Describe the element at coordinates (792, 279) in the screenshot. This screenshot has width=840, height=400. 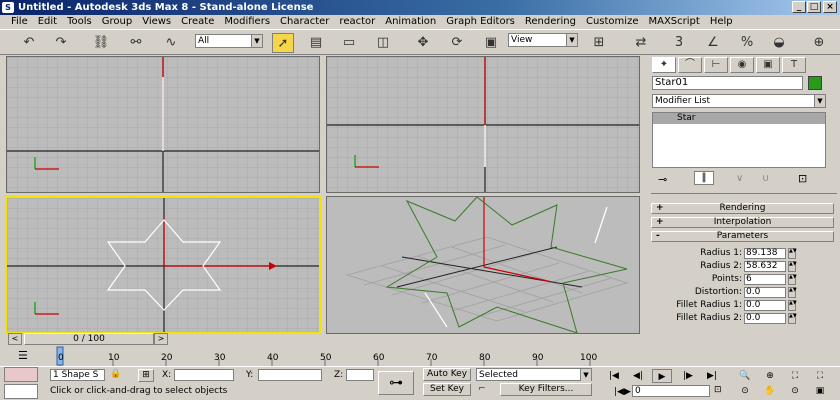
I see `points-spinner: ▲▼` at that location.